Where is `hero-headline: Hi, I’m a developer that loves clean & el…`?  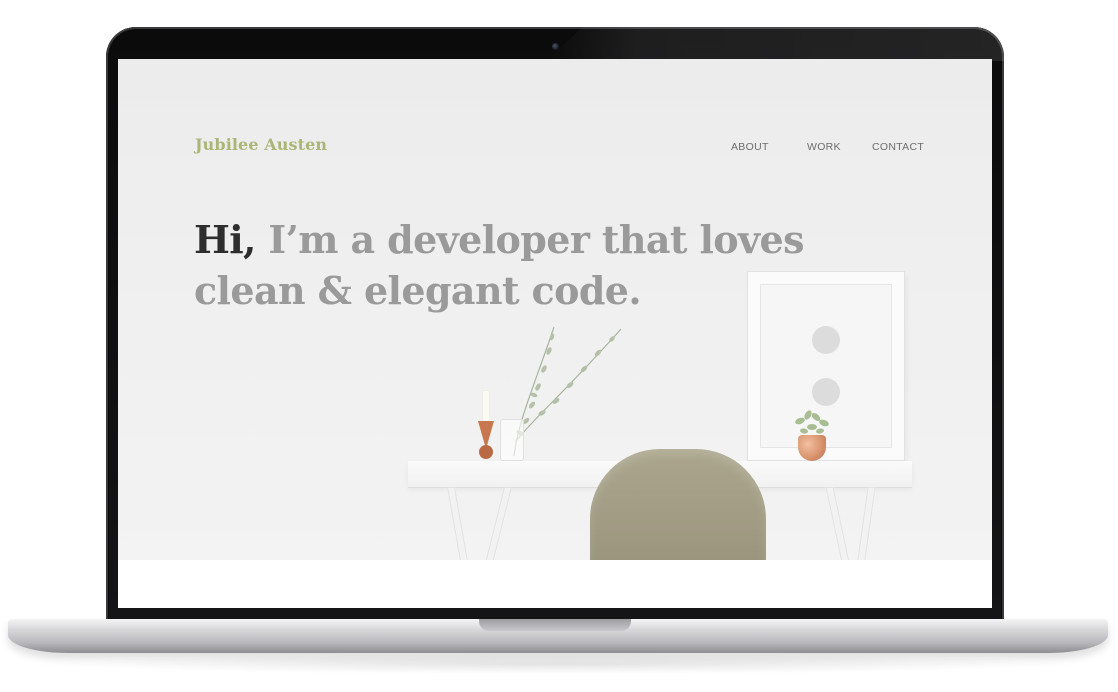
hero-headline: Hi, I’m a developer that loves clean & el… is located at coordinates (514, 265).